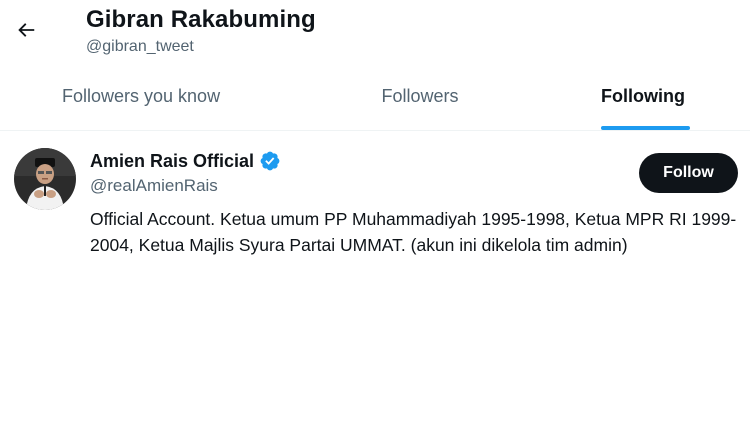 This screenshot has height=422, width=750. I want to click on avatar-image, so click(45, 179).